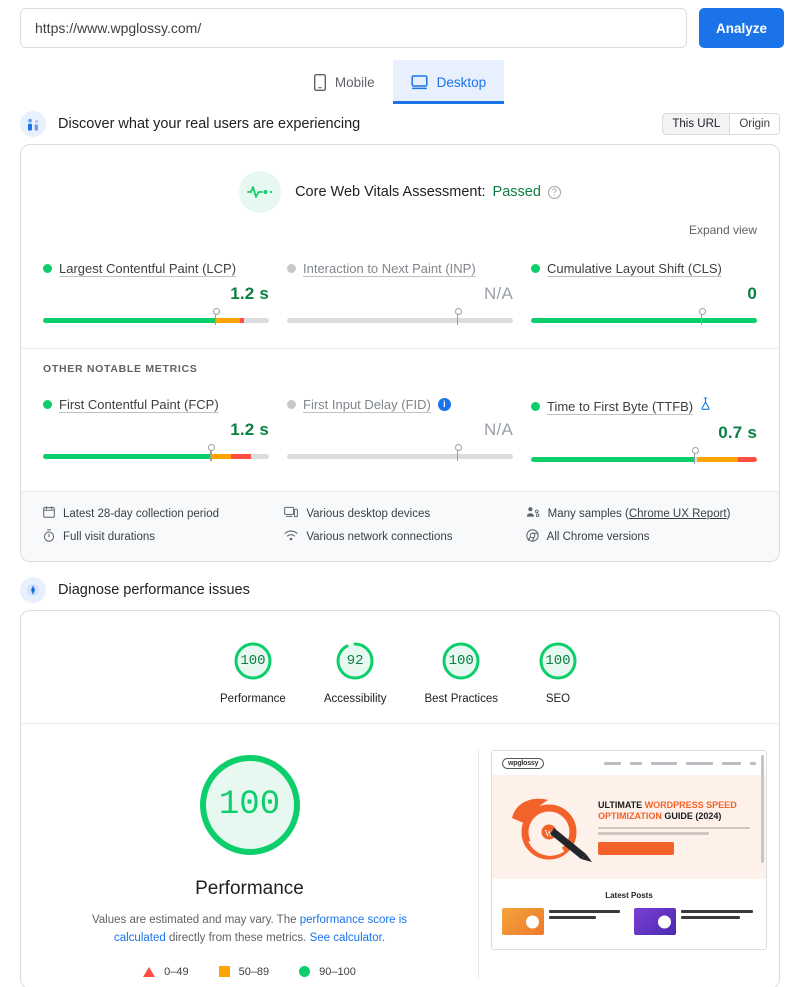  I want to click on metric-fid: First Input Delay (FID) i N/A, so click(400, 427).